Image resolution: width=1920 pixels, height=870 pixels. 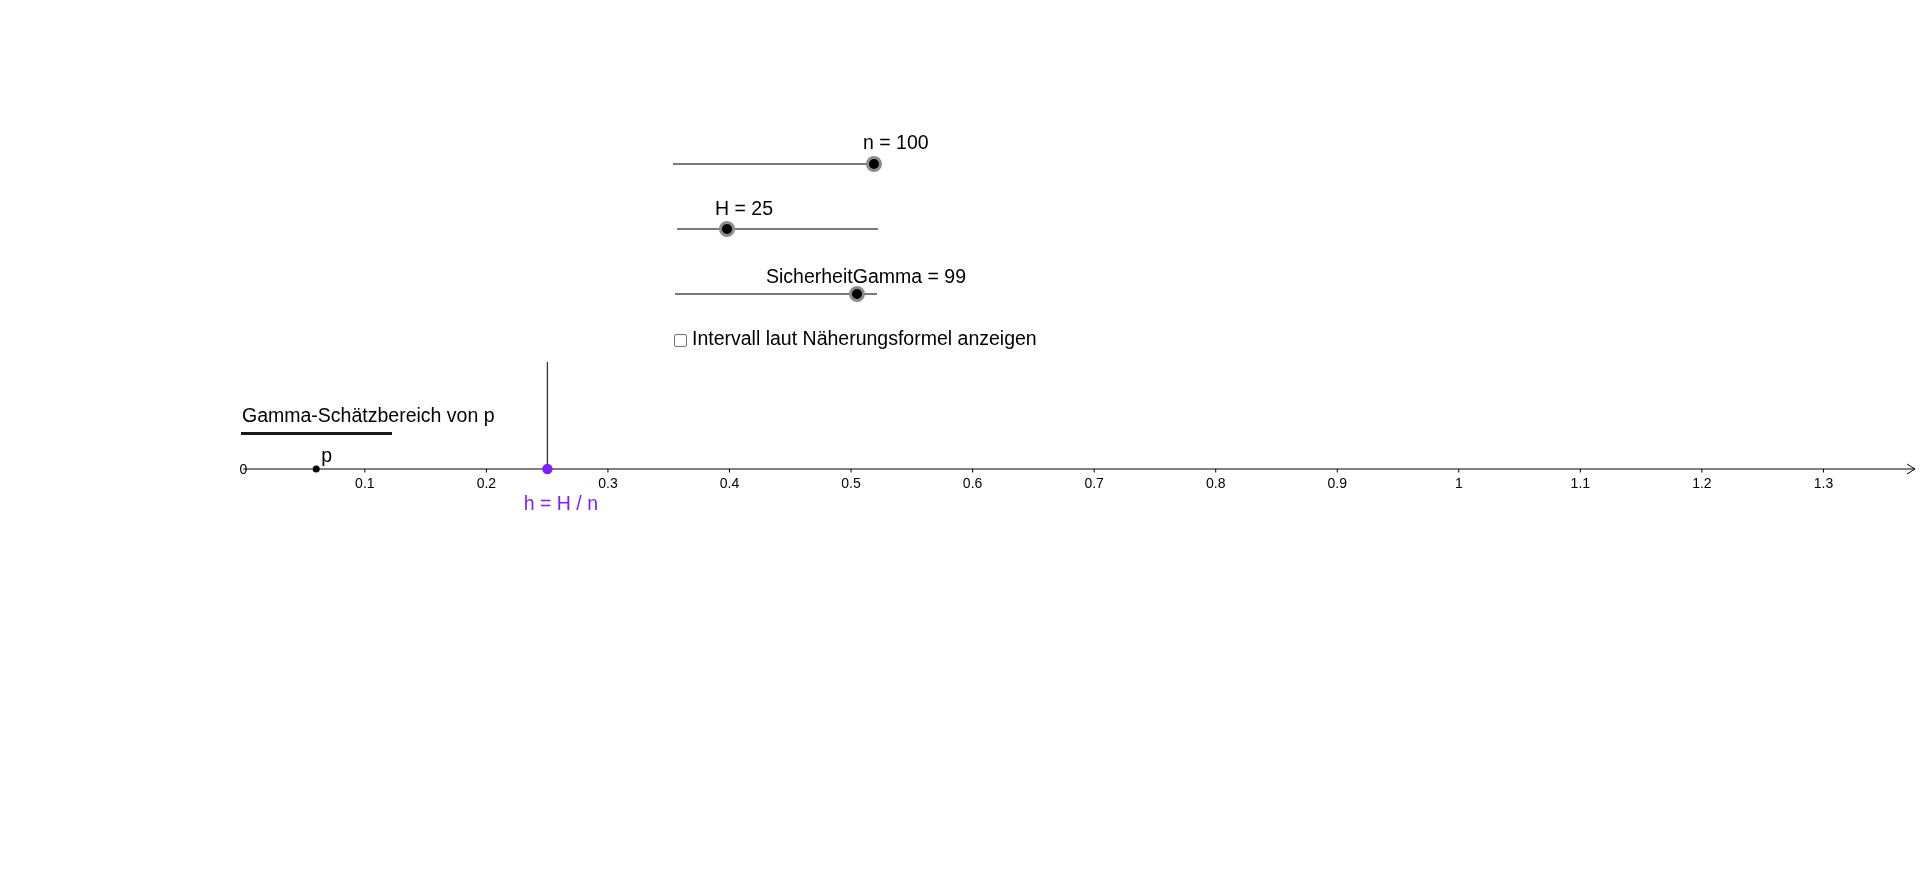 What do you see at coordinates (851, 483) in the screenshot?
I see `tick-label: 0.5` at bounding box center [851, 483].